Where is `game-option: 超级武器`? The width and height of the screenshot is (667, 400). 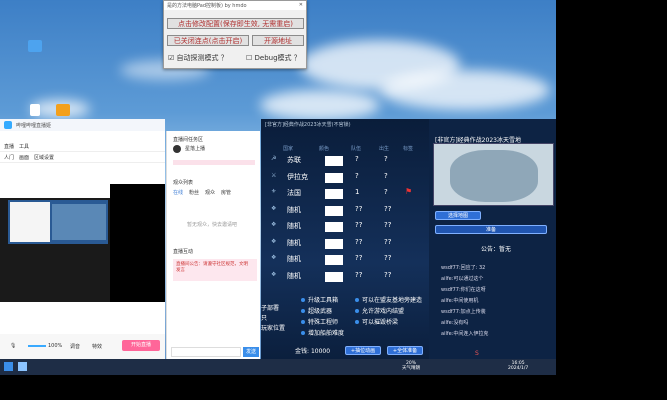 game-option: 超级武器 is located at coordinates (316, 310).